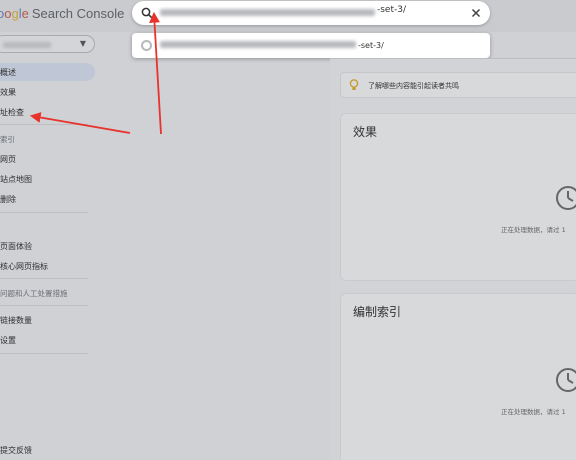 This screenshot has height=460, width=576. I want to click on annotation-arrow-up, so click(155, 73).